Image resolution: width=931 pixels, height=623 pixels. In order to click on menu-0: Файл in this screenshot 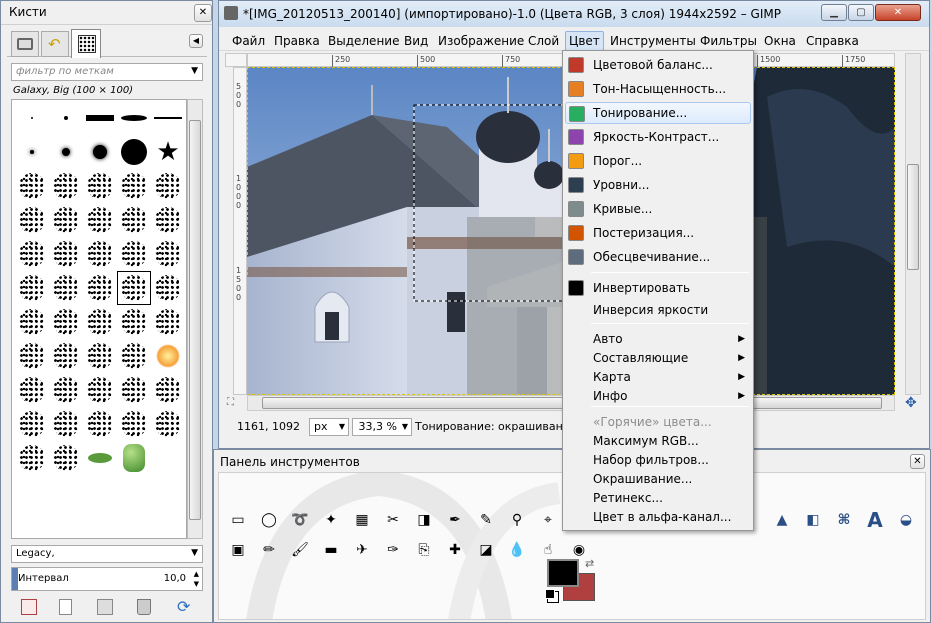, I will do `click(248, 41)`.